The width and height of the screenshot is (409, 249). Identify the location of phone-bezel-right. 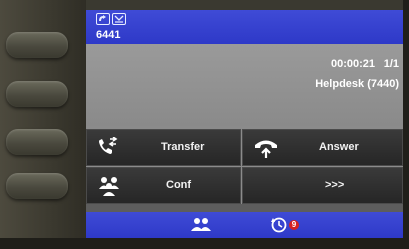
(406, 124).